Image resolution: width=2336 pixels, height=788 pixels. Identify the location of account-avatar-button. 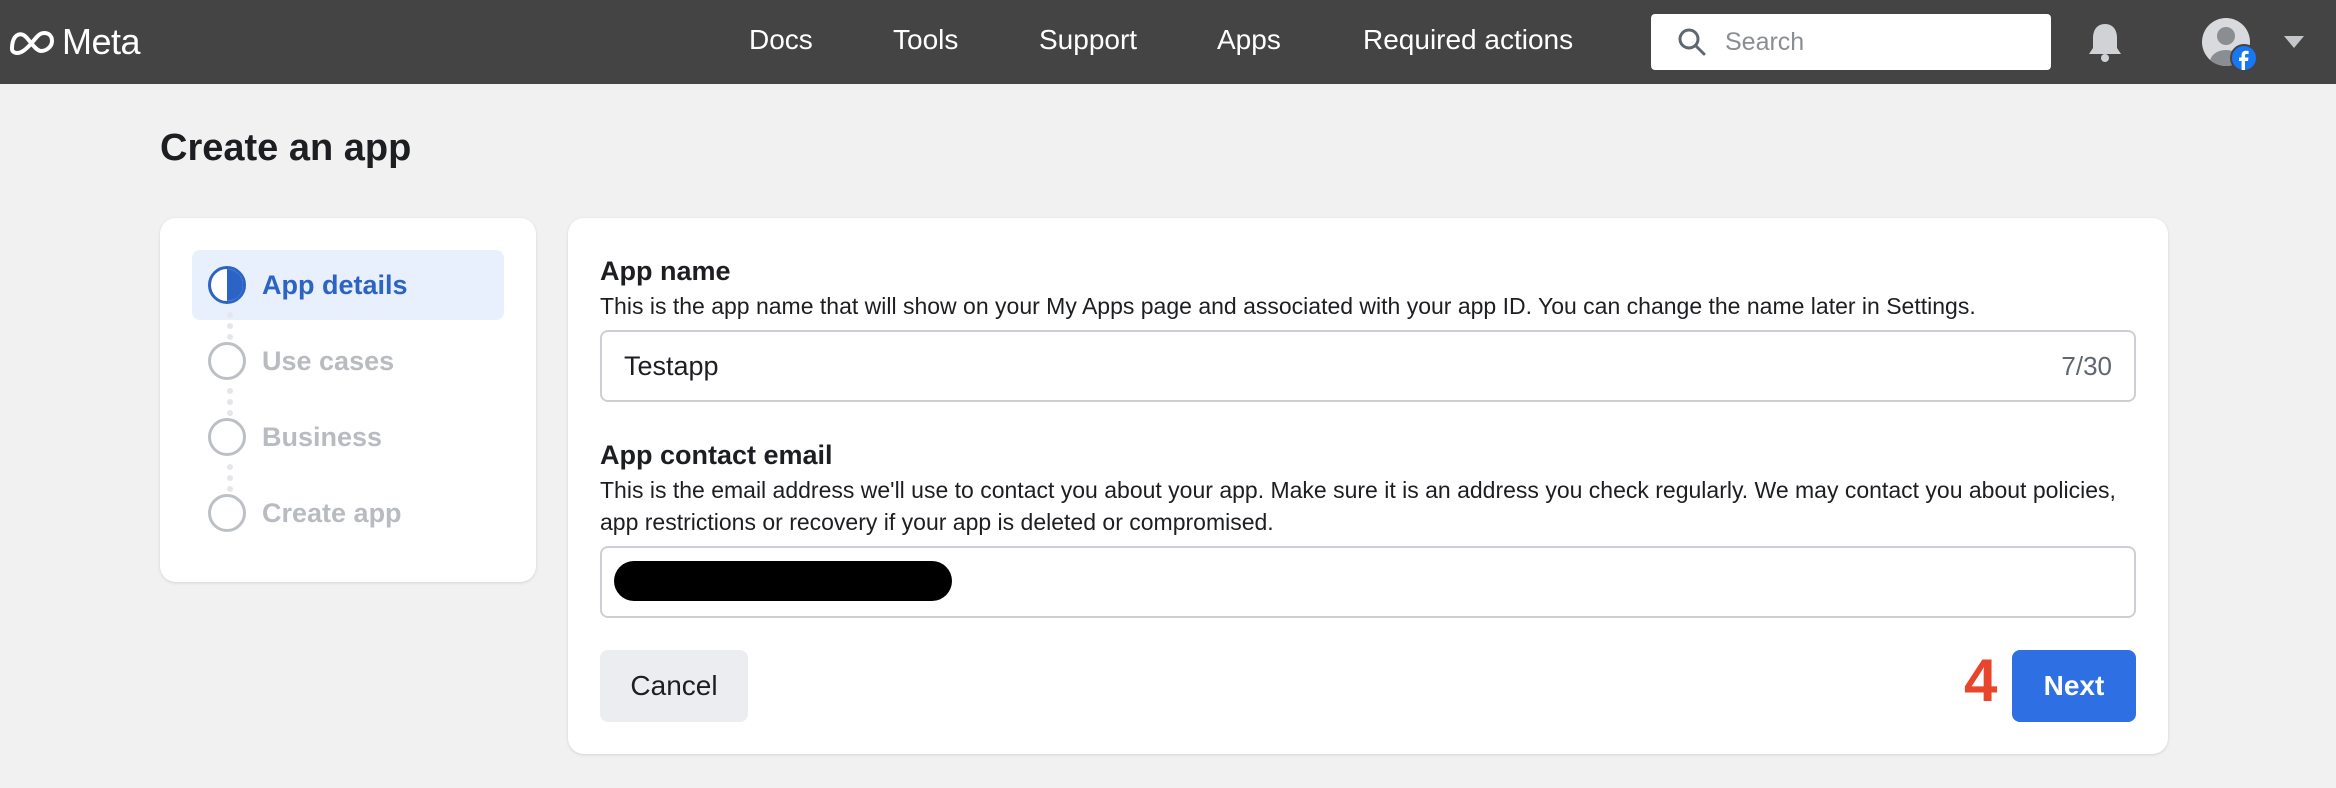
(2230, 45).